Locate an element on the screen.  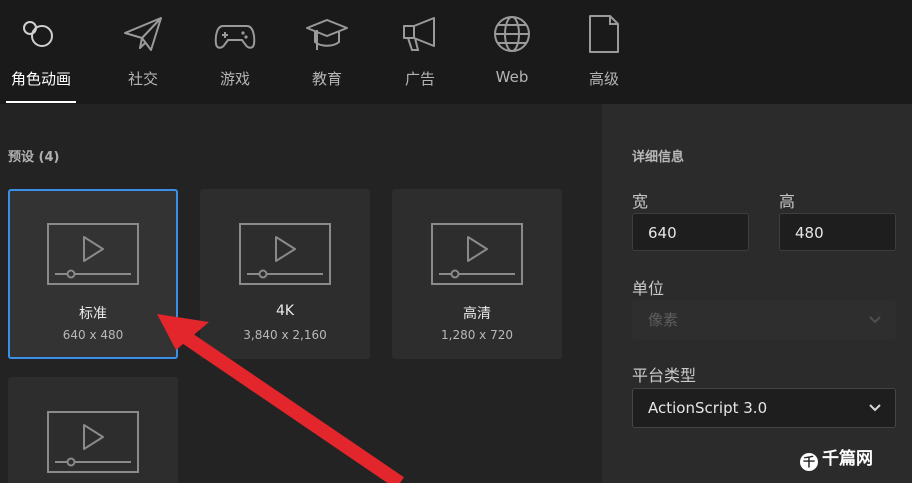
unit-value: 像素 is located at coordinates (663, 320).